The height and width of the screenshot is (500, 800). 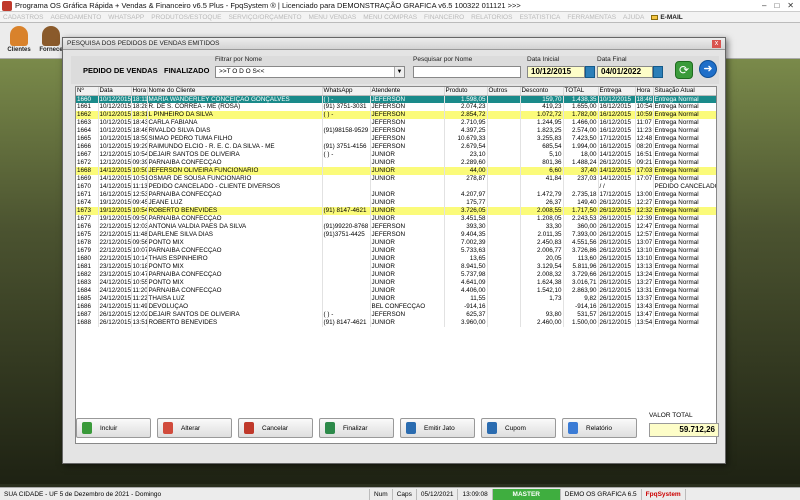 I want to click on close-icon: x, so click(x=716, y=43).